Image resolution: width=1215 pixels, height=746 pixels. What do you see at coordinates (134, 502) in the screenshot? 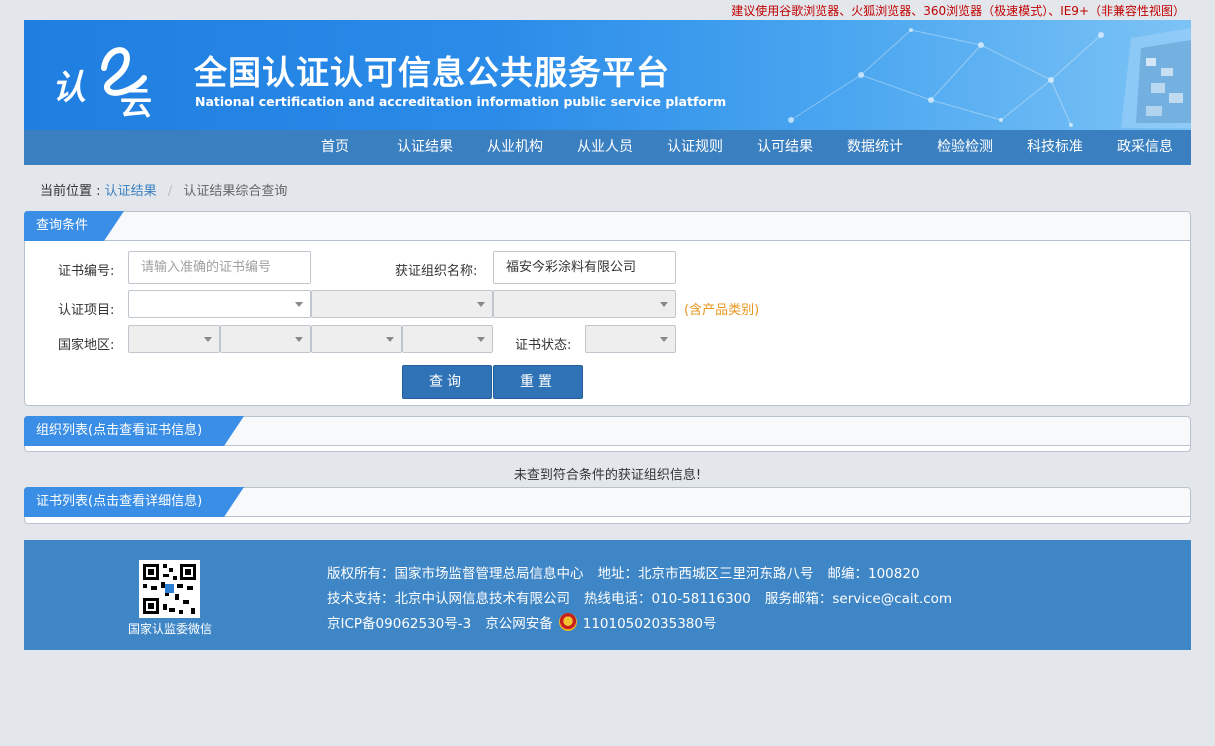
I see `cert-list-tab: 证书列表(点击查看详细信息)` at bounding box center [134, 502].